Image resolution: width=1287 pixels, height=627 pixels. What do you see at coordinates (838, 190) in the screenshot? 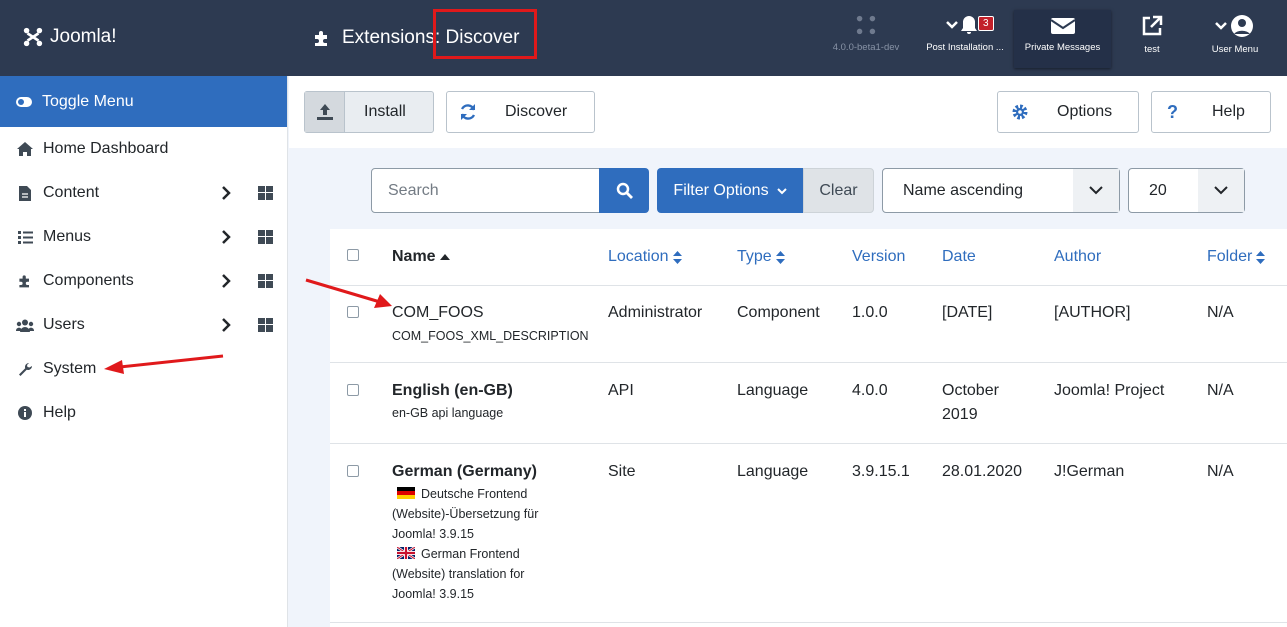
I see `clear-button: Clear` at bounding box center [838, 190].